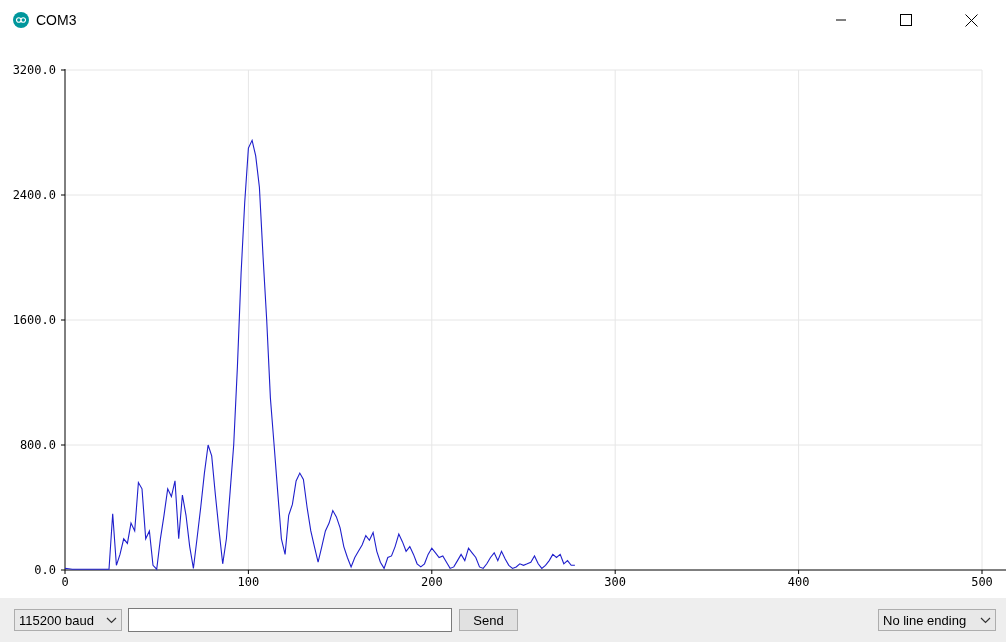 This screenshot has width=1006, height=642. What do you see at coordinates (34, 195) in the screenshot?
I see `axis-label: 2400.0` at bounding box center [34, 195].